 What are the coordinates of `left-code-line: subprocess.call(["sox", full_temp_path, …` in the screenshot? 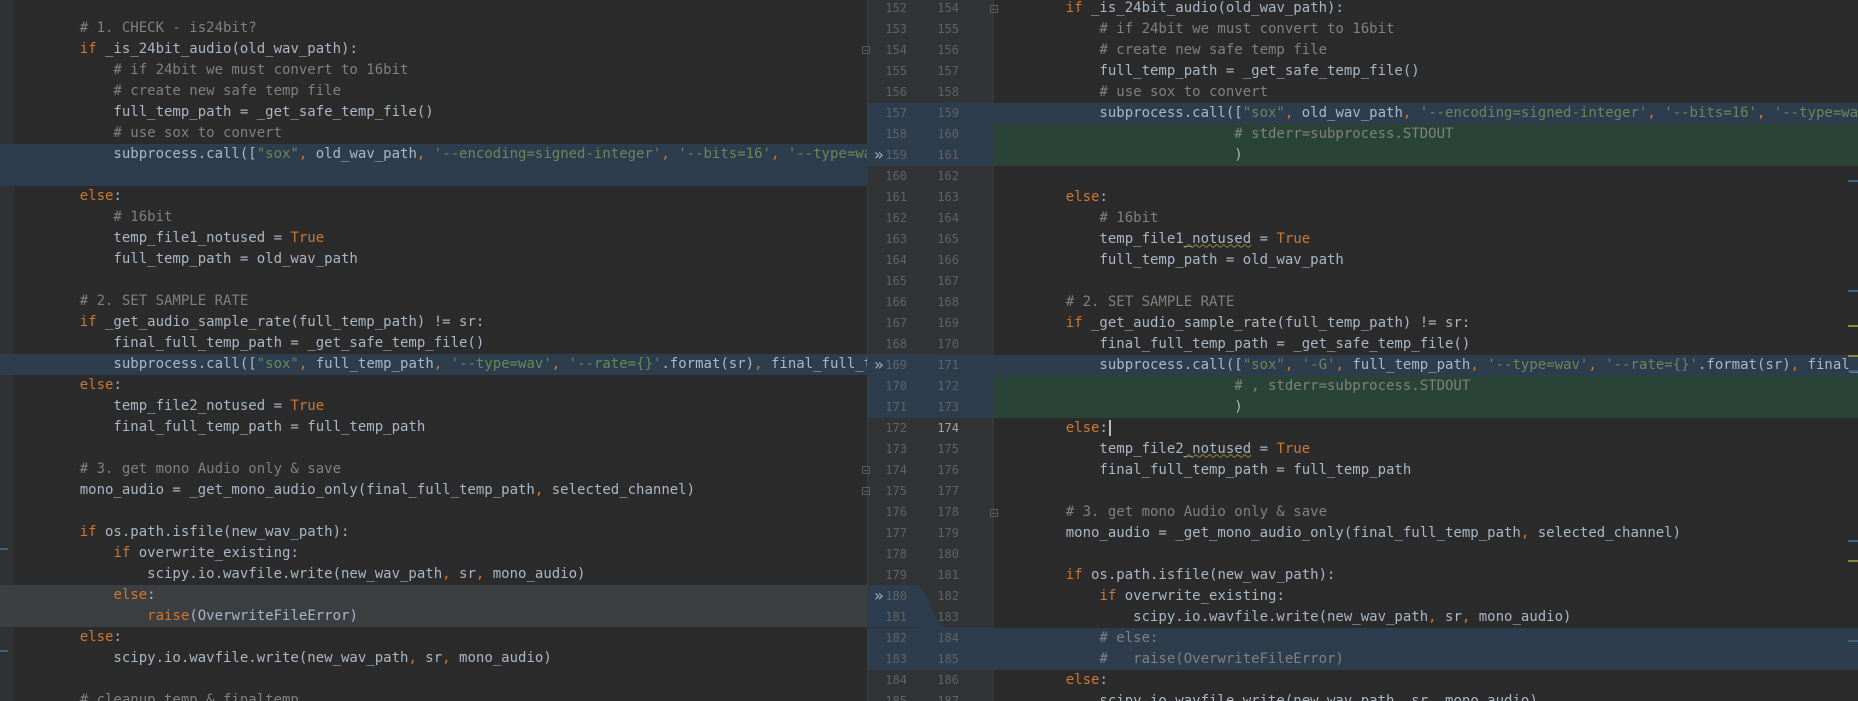 It's located at (433, 364).